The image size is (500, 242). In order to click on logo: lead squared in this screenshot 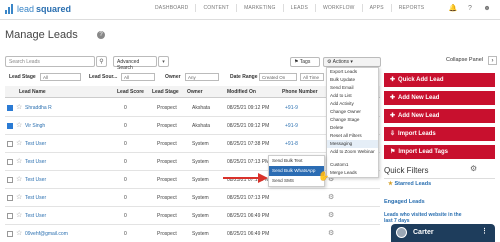, I will do `click(38, 8)`.